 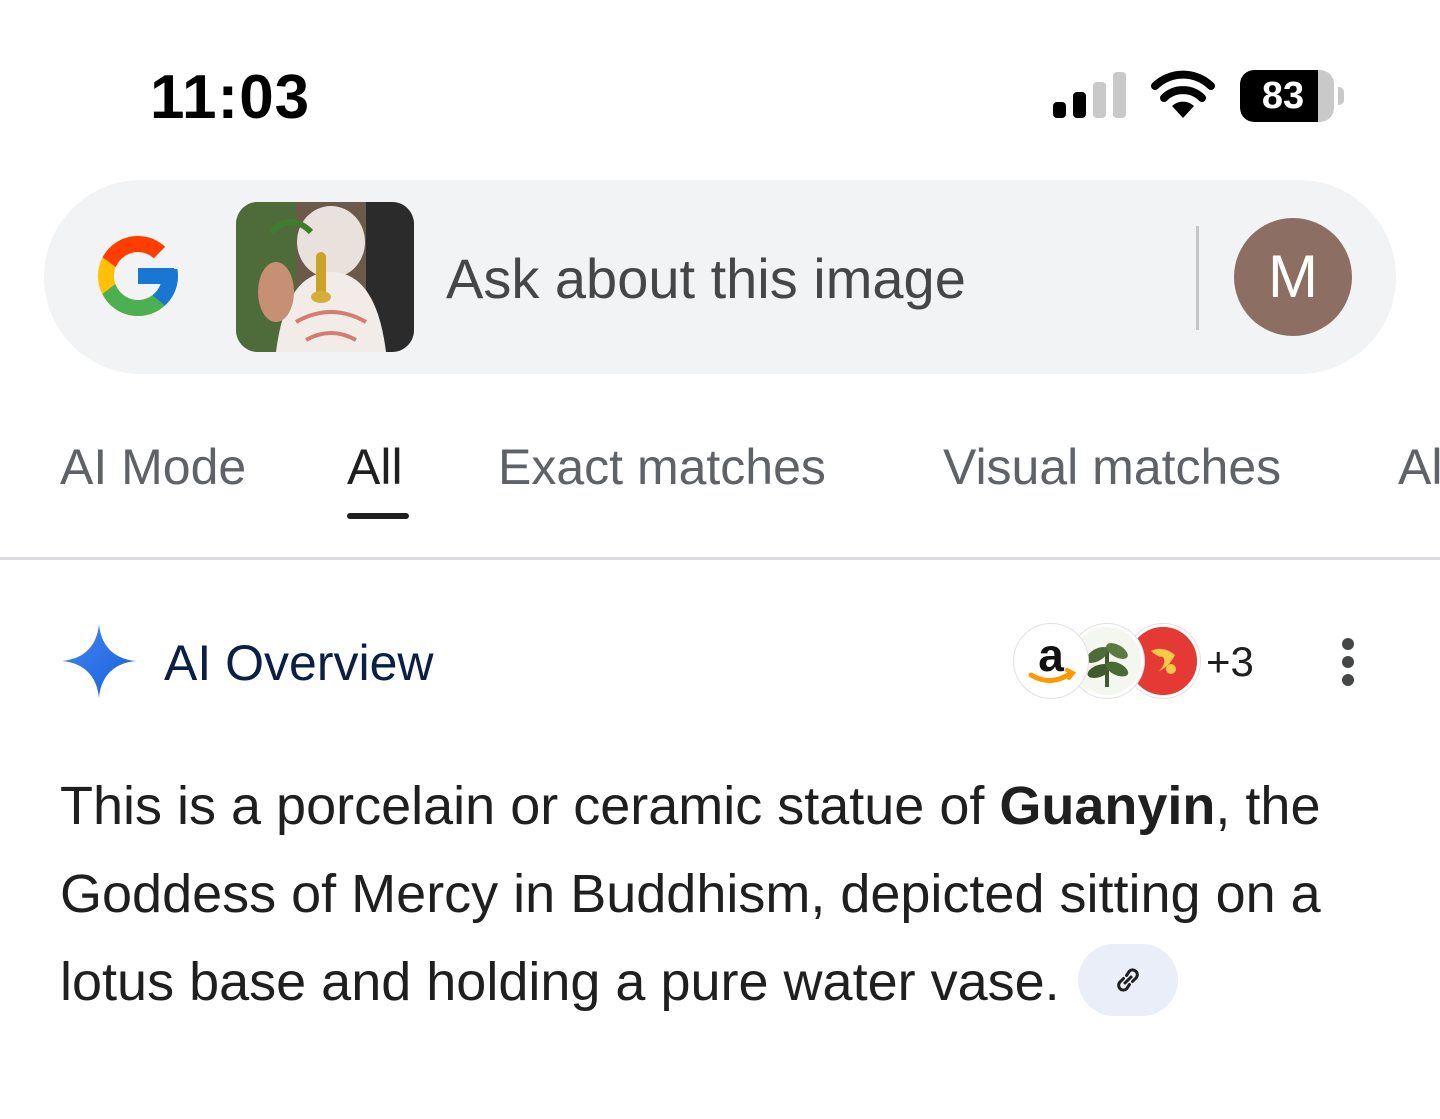 I want to click on account-avatar: M, so click(x=1293, y=277).